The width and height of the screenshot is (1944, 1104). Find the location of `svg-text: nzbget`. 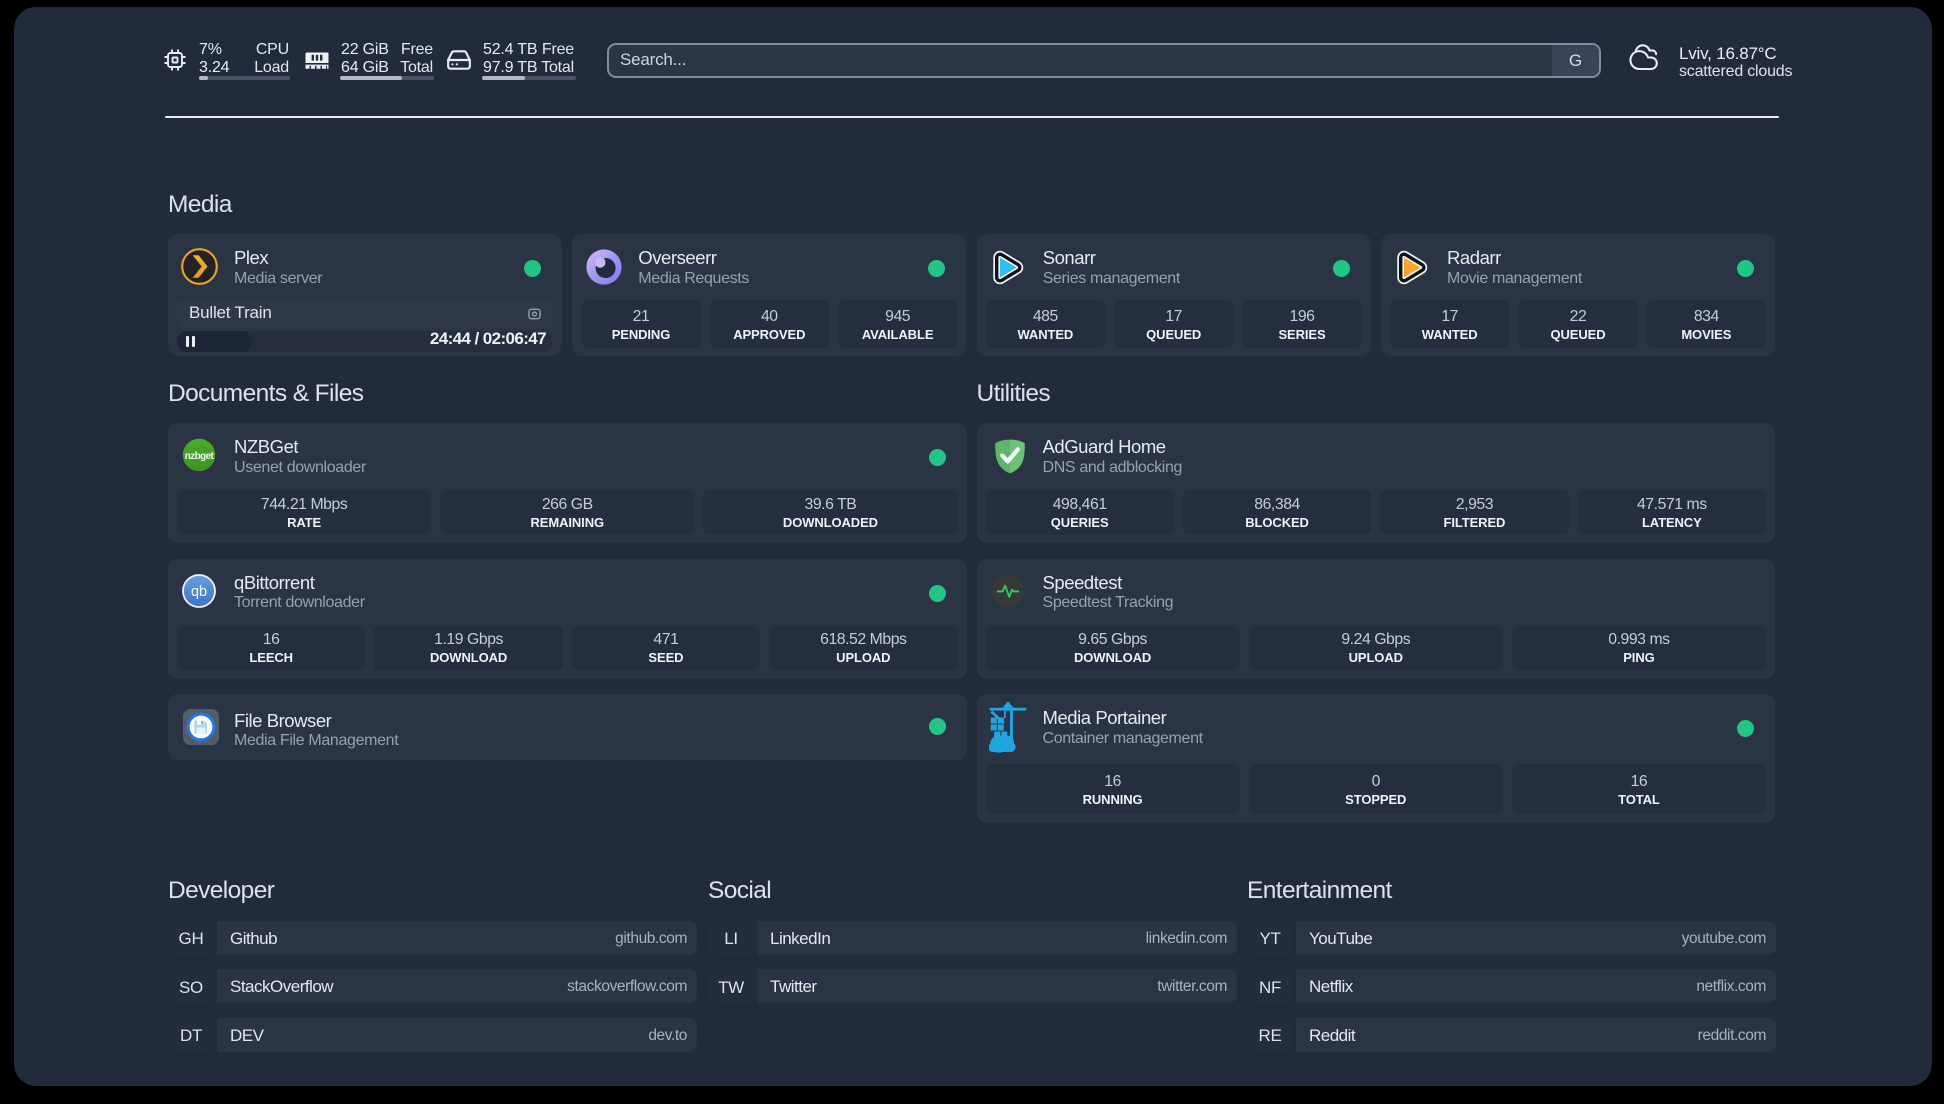

svg-text: nzbget is located at coordinates (200, 456).